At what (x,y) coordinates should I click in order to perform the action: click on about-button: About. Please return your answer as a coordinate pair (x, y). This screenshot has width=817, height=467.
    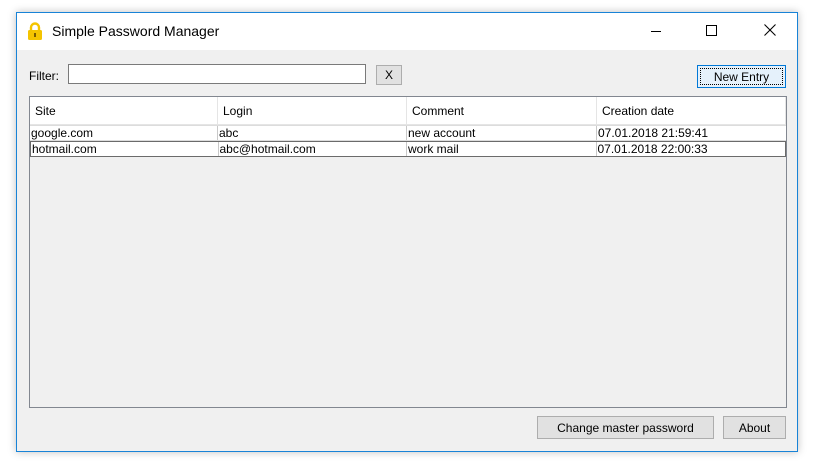
    Looking at the image, I should click on (754, 427).